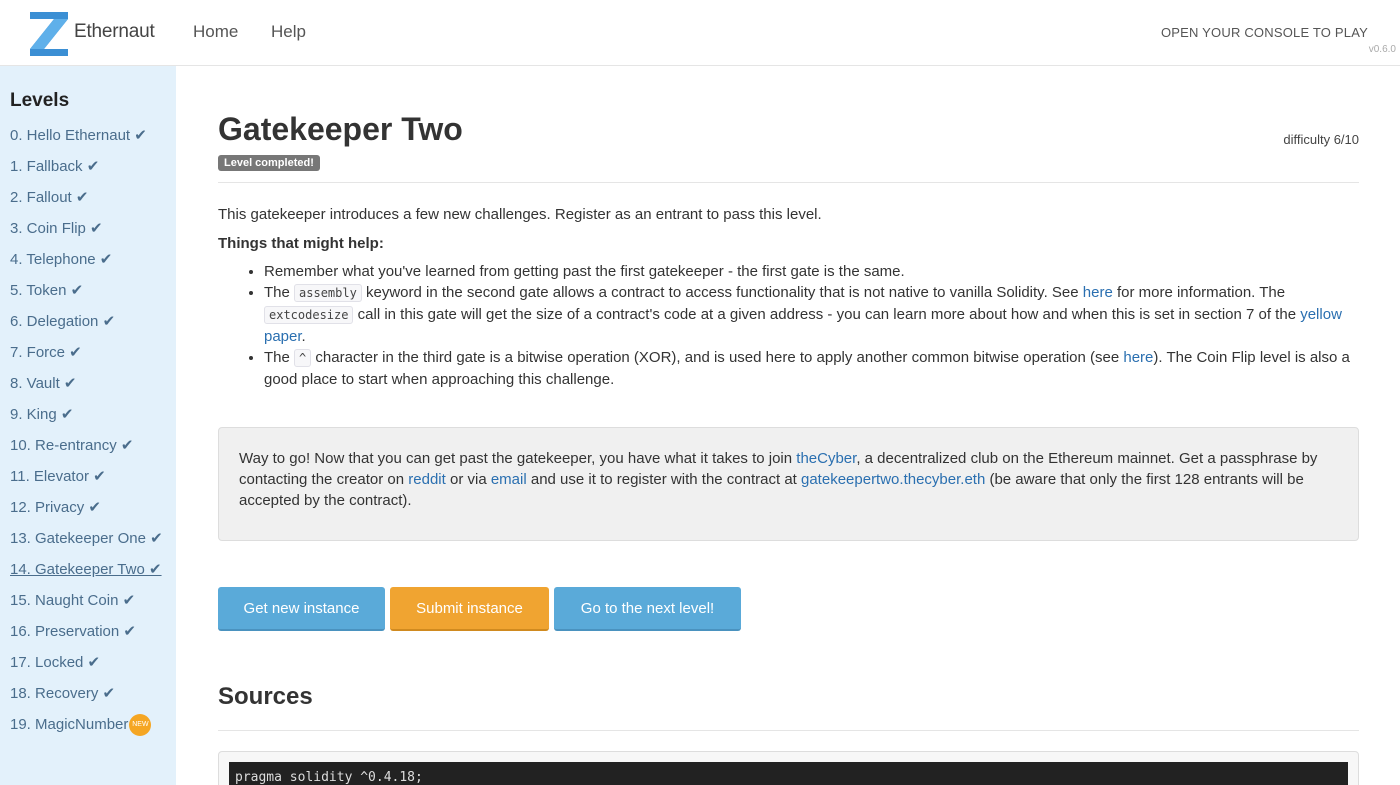  Describe the element at coordinates (215, 32) in the screenshot. I see `nav-home-link: Home` at that location.